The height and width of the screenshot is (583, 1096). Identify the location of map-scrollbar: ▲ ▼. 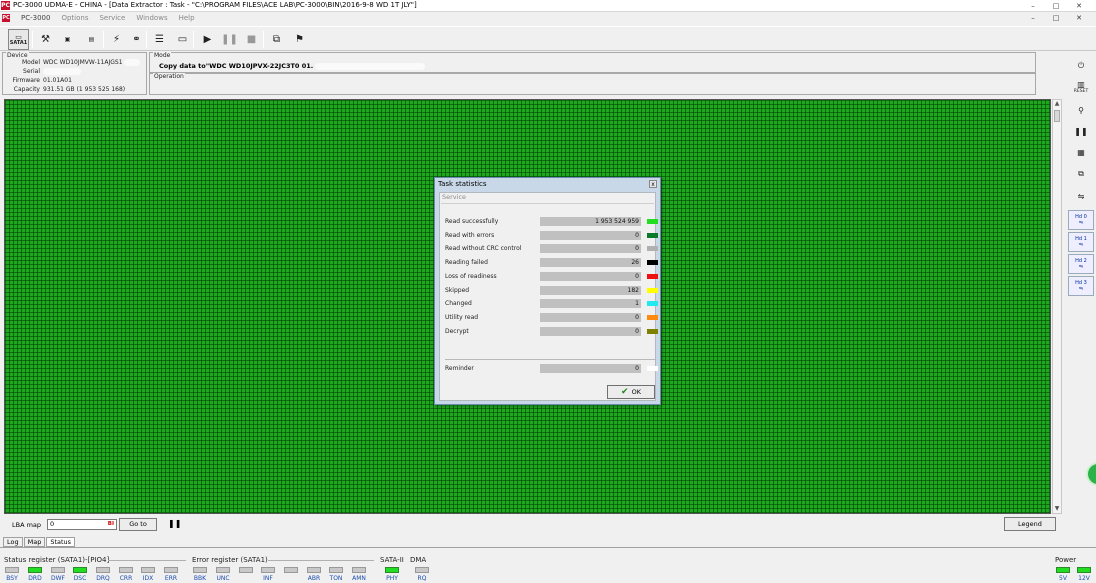
(1057, 306).